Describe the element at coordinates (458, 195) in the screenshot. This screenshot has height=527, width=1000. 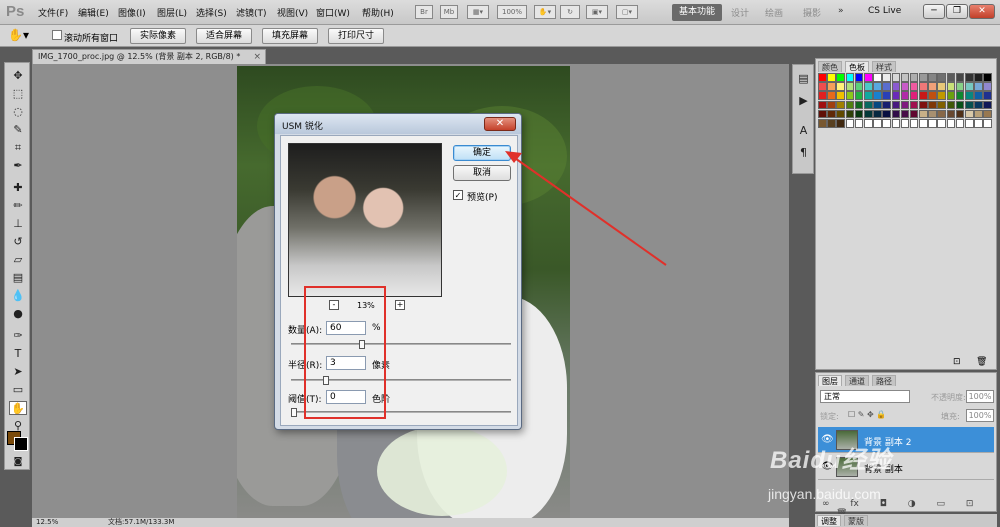
I see `preview-checkbox: ✓` at that location.